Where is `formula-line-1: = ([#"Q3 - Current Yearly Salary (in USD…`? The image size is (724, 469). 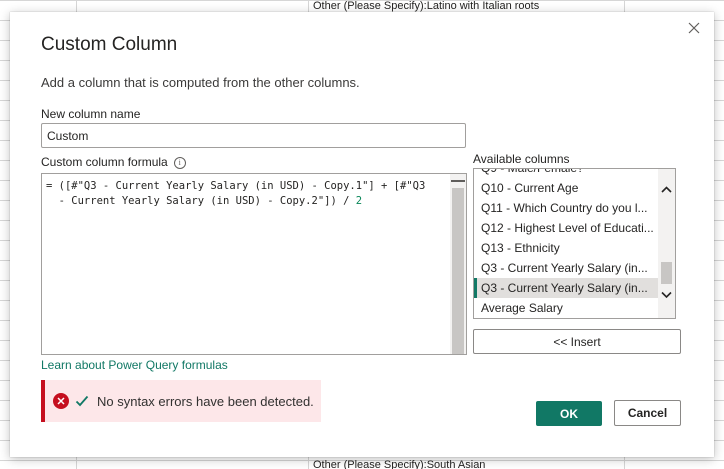 formula-line-1: = ([#"Q3 - Current Yearly Salary (in USD… is located at coordinates (236, 186).